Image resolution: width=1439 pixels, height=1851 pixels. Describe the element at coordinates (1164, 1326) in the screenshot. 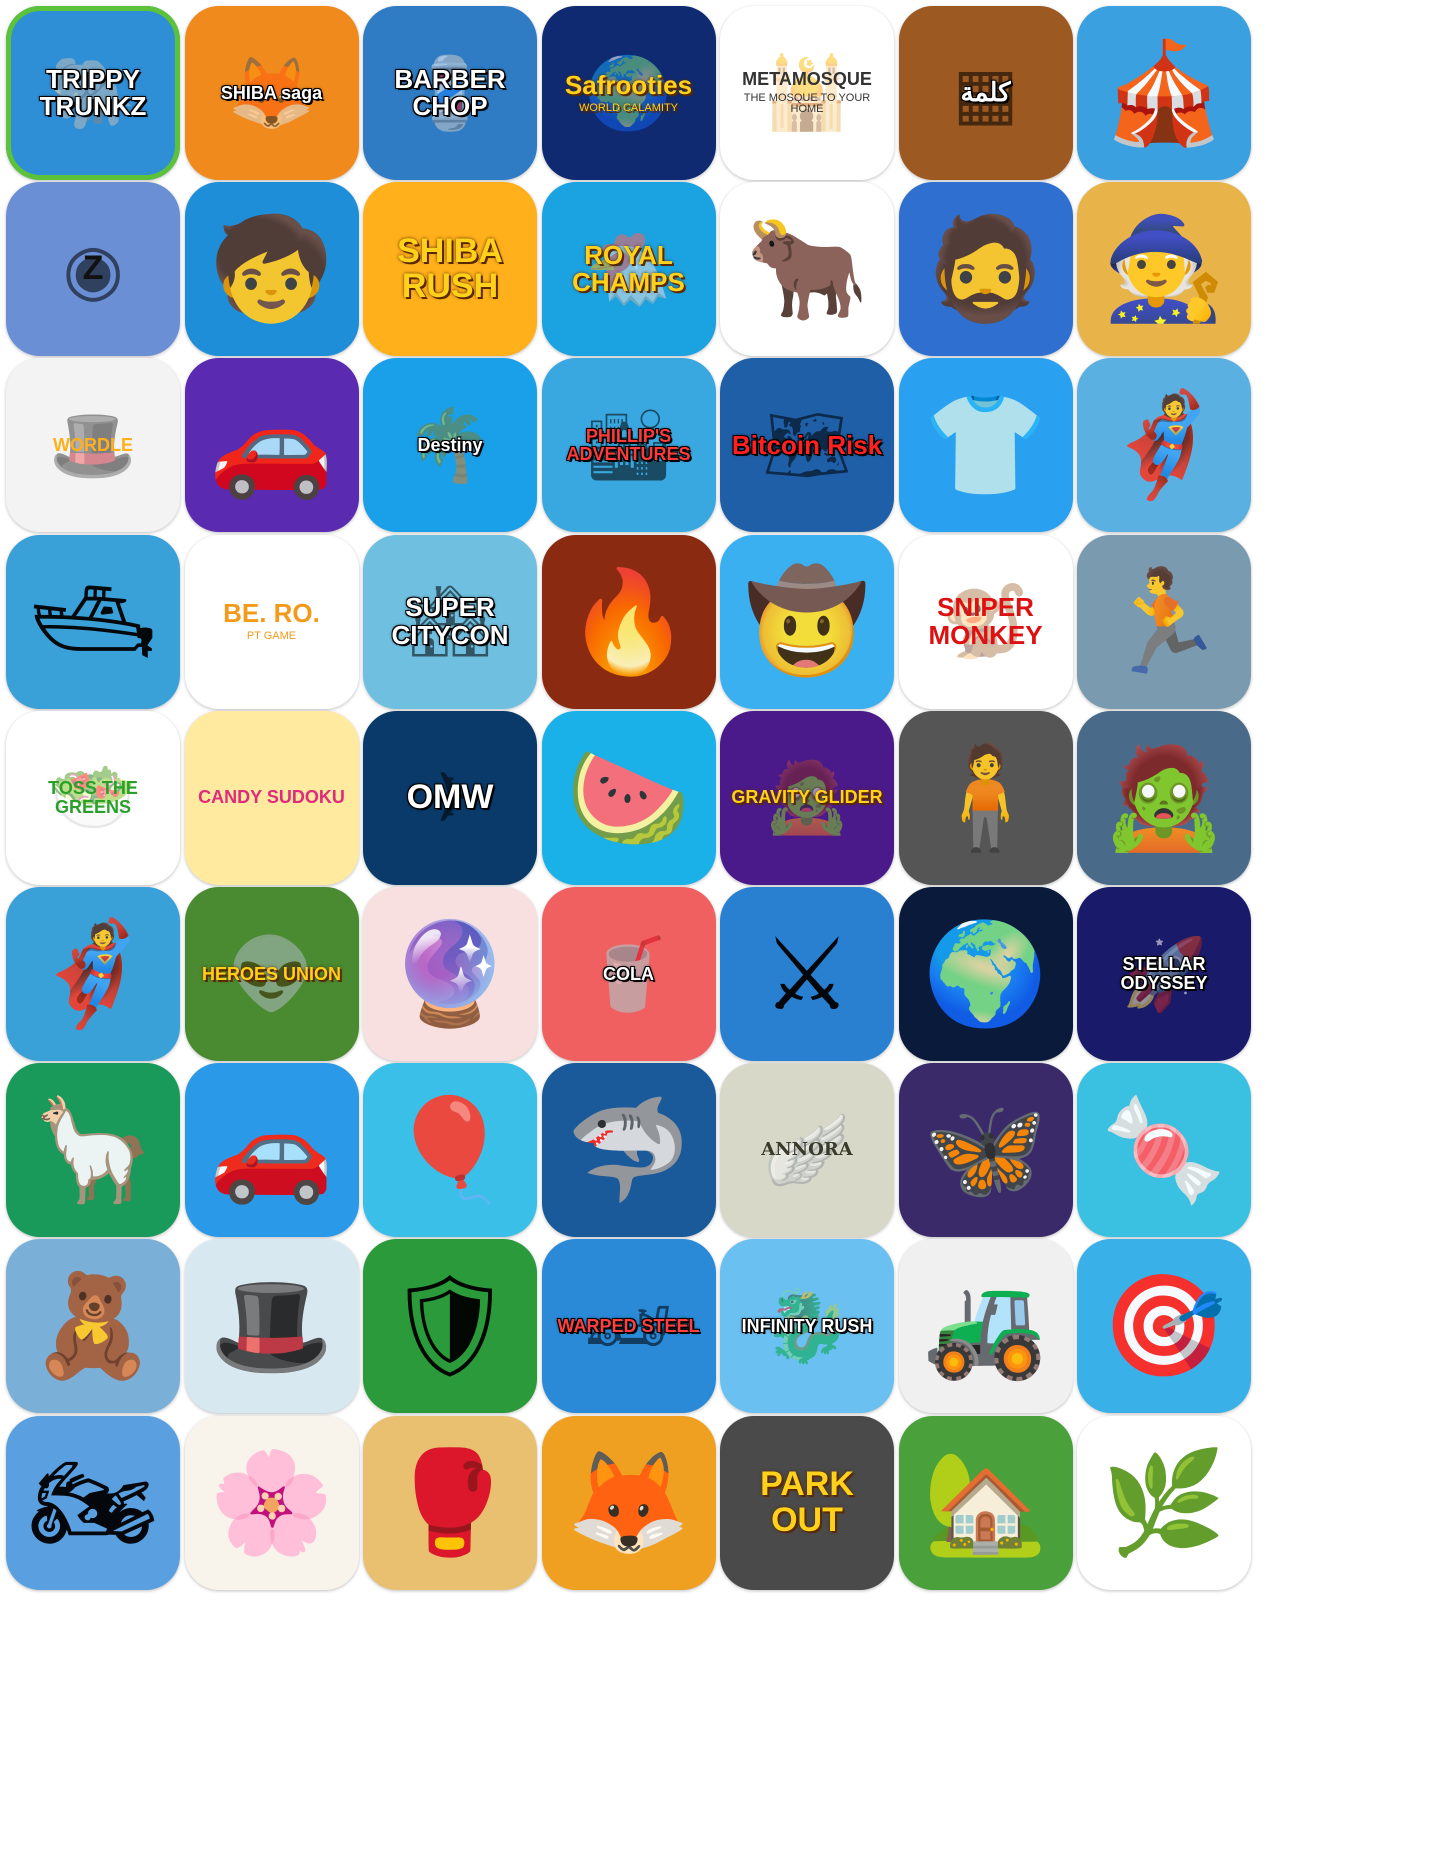

I see `app-icon: 🎯` at that location.